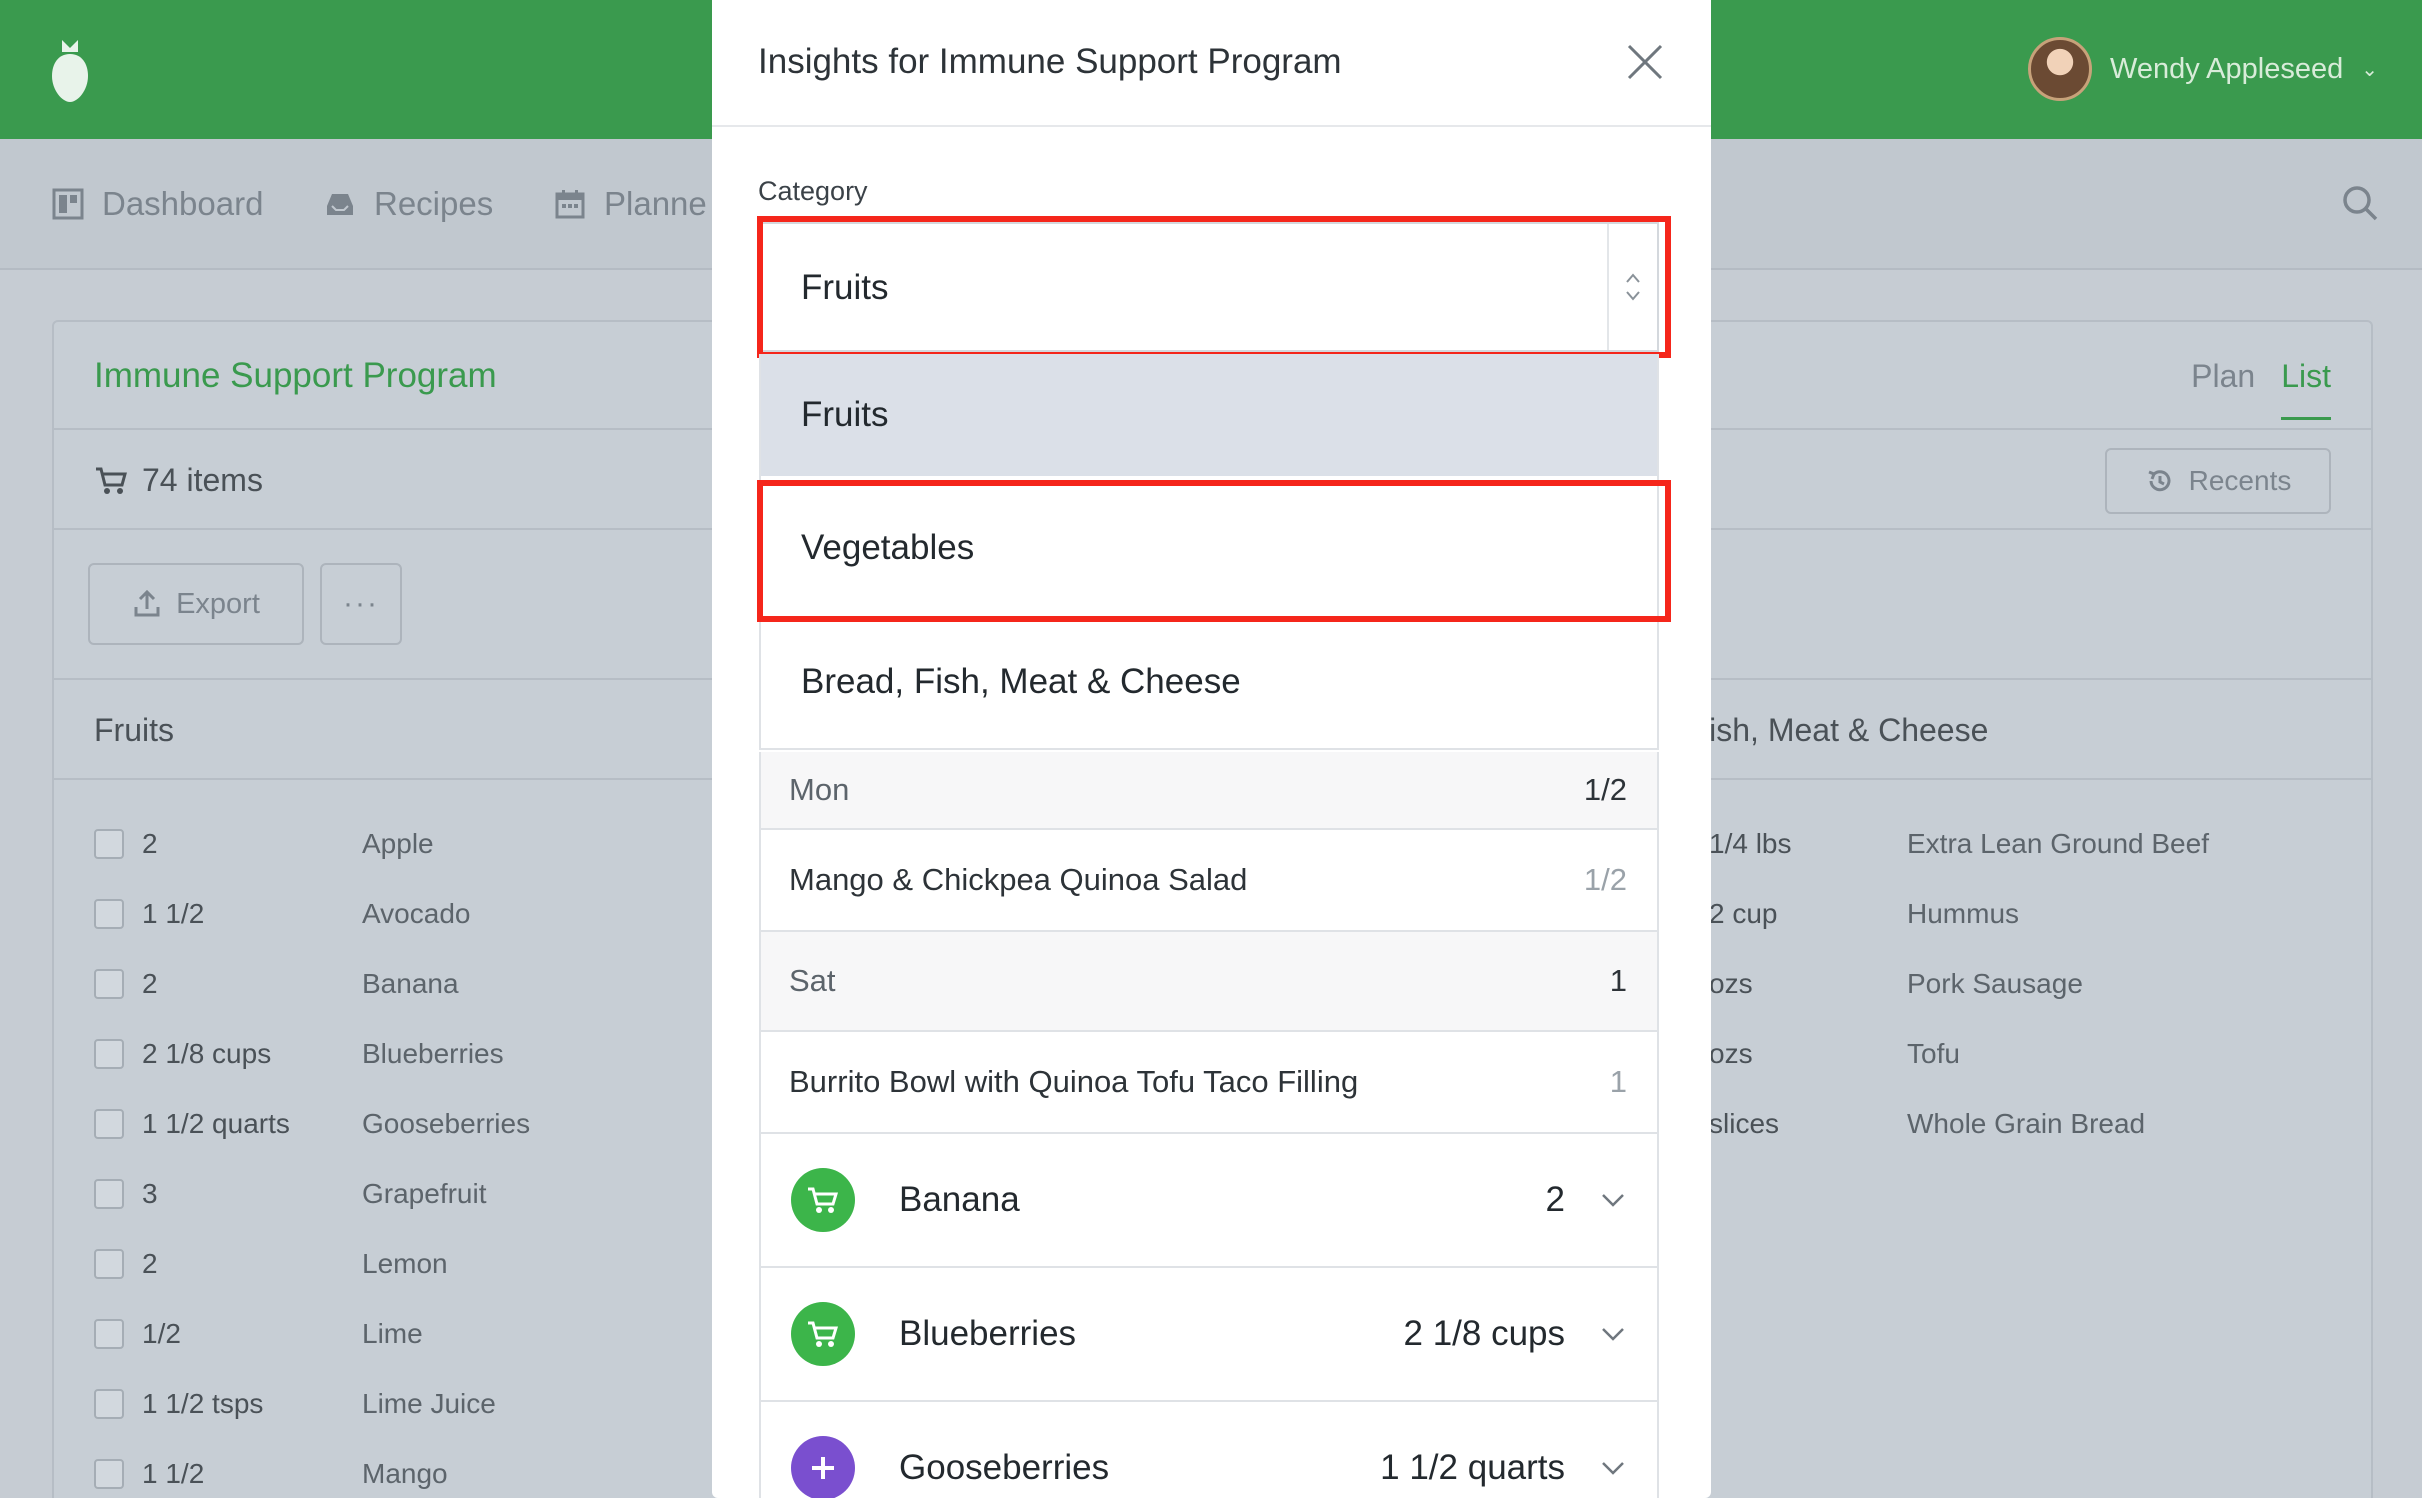 The image size is (2422, 1498). Describe the element at coordinates (2369, 69) in the screenshot. I see `chevron-down-icon: ⌄` at that location.